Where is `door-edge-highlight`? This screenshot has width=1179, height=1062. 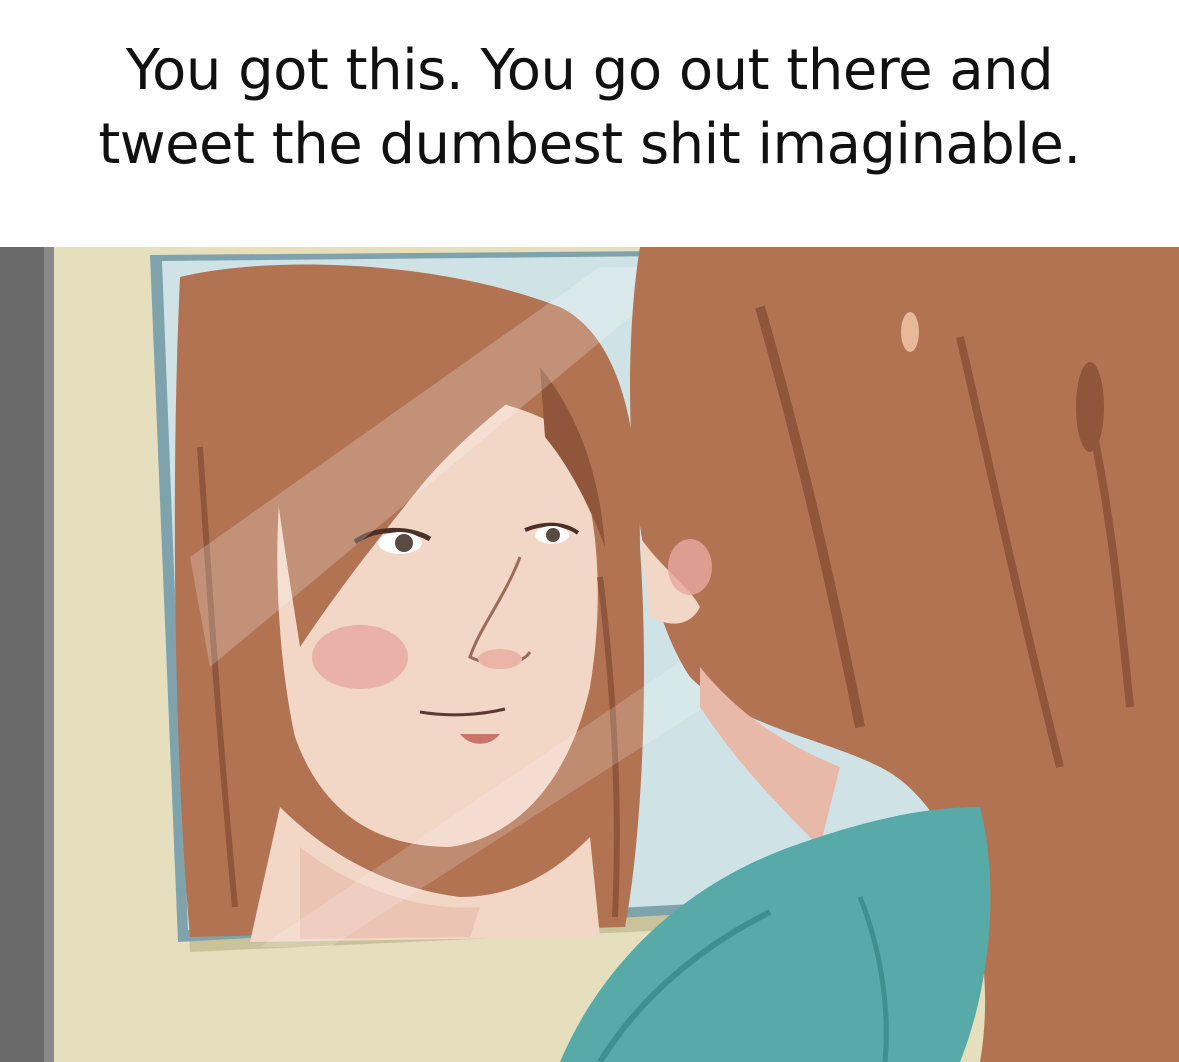 door-edge-highlight is located at coordinates (49, 654).